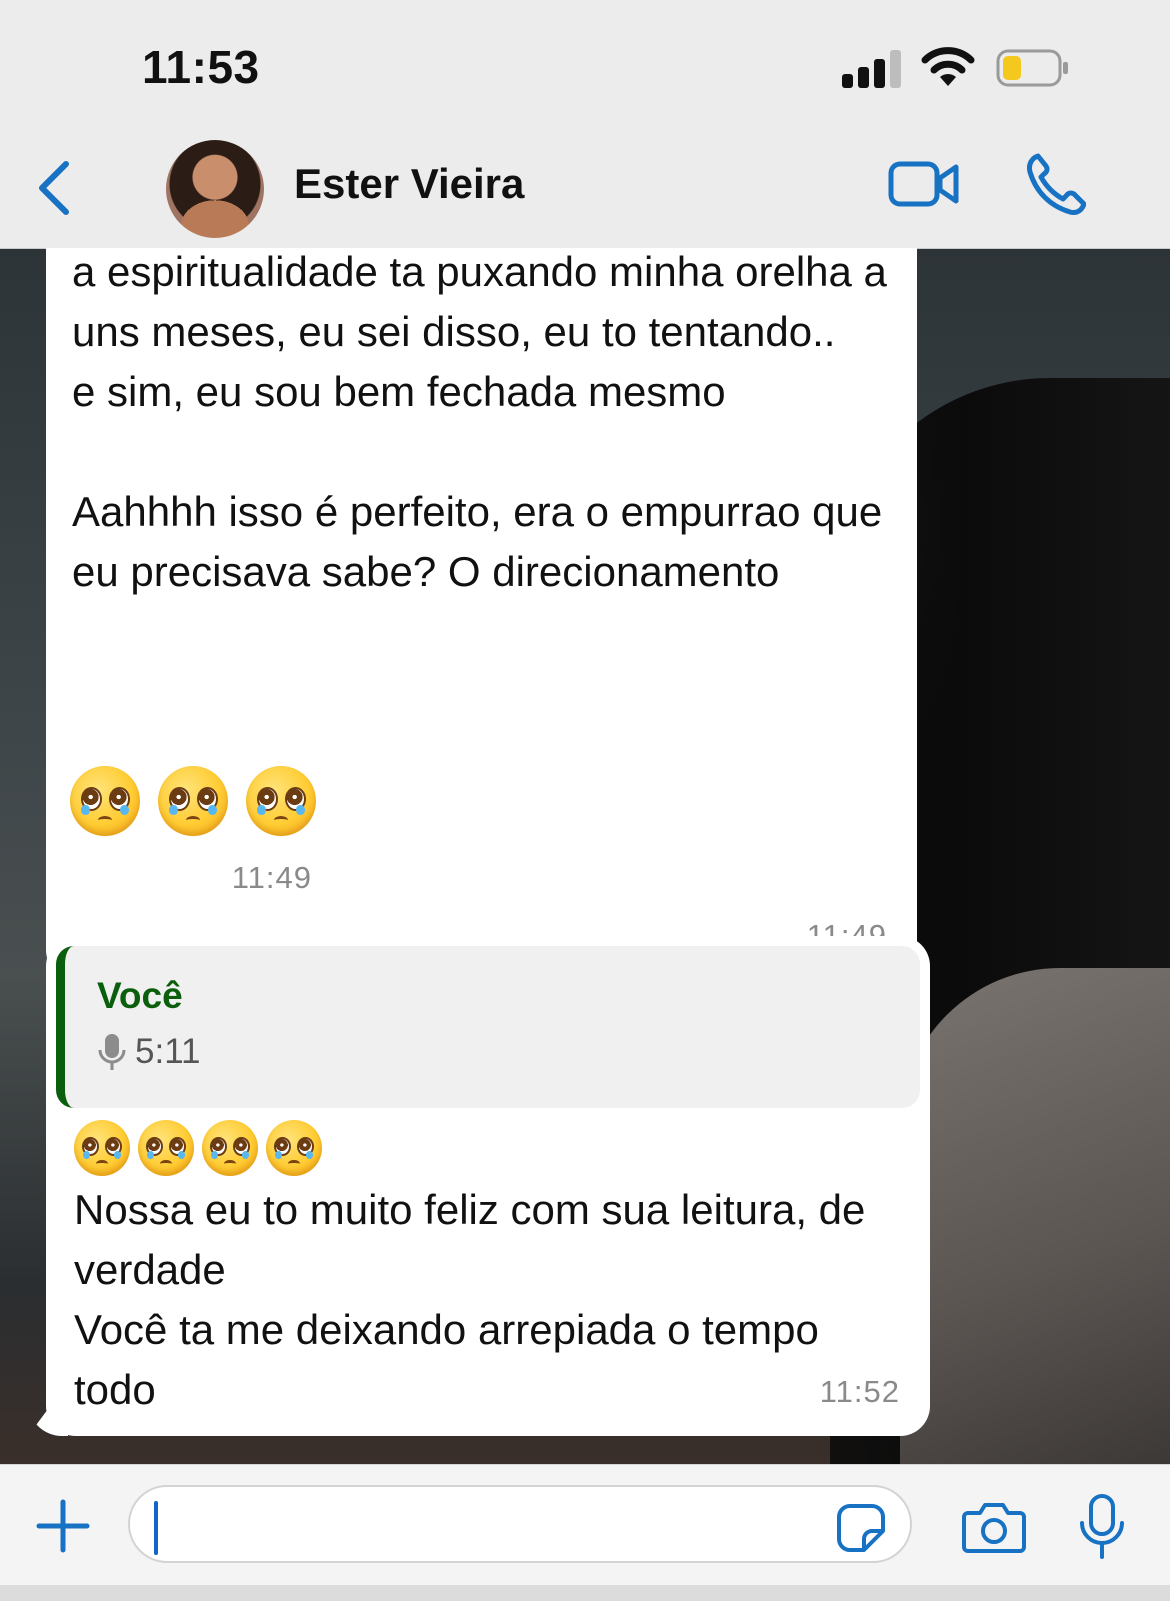 The height and width of the screenshot is (1601, 1170). I want to click on wifi-icon, so click(948, 66).